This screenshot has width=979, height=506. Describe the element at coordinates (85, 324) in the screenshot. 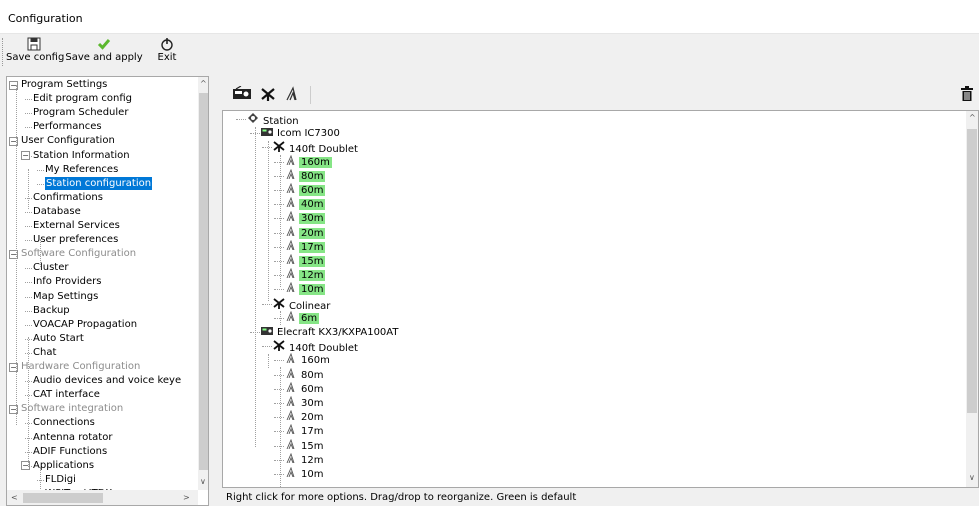

I see `tree-item-voacap-propagation: VOACAP Propagation` at that location.